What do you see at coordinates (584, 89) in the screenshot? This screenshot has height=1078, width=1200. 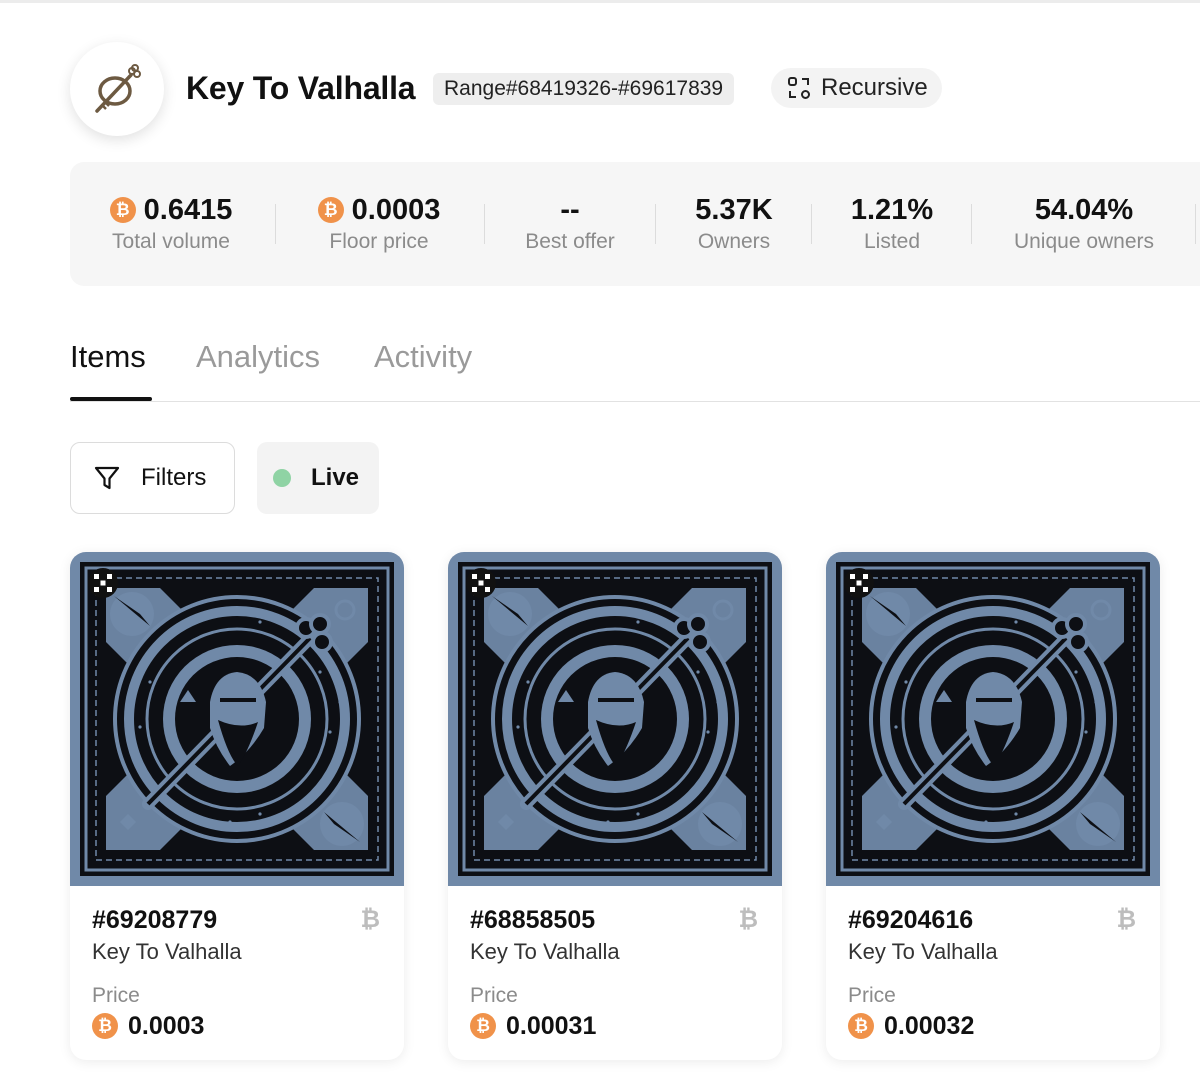 I see `range-chip: Range#68419326-#69617839` at bounding box center [584, 89].